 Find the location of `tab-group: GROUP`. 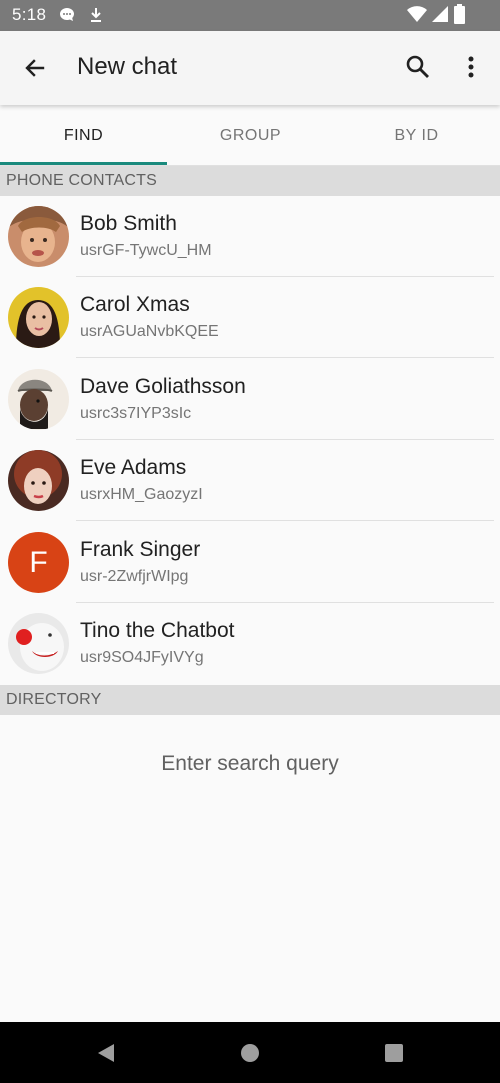

tab-group: GROUP is located at coordinates (250, 135).